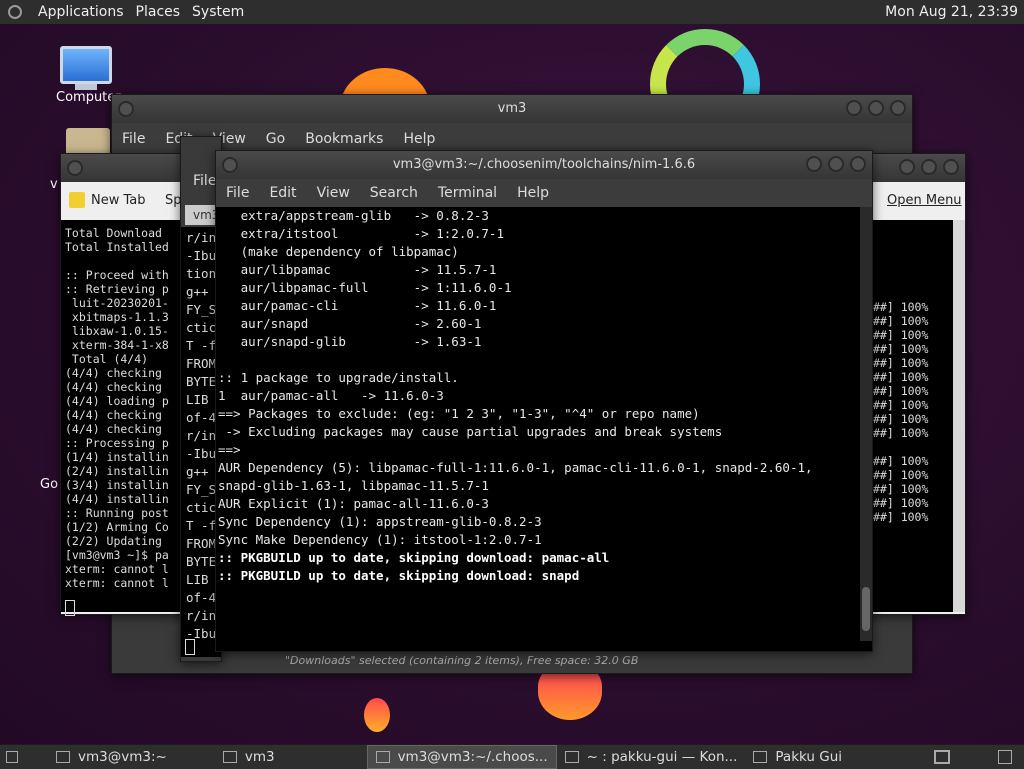 The width and height of the screenshot is (1024, 769). Describe the element at coordinates (275, 139) in the screenshot. I see `menu-go: Go` at that location.